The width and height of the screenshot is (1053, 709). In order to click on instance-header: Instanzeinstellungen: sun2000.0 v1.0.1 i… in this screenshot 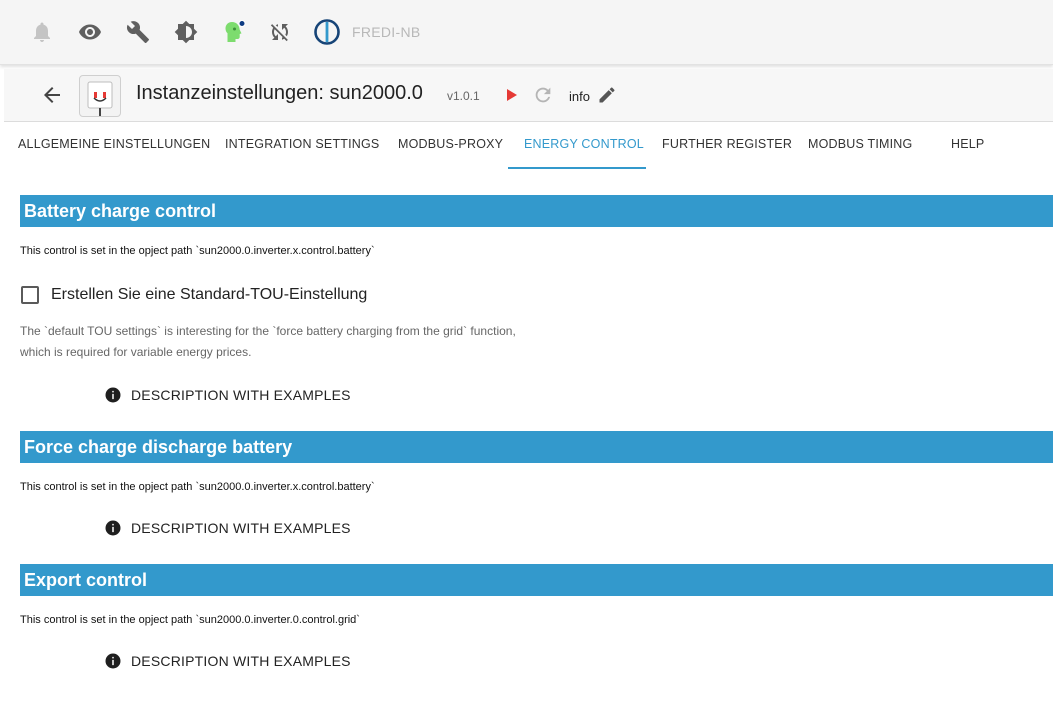, I will do `click(528, 95)`.